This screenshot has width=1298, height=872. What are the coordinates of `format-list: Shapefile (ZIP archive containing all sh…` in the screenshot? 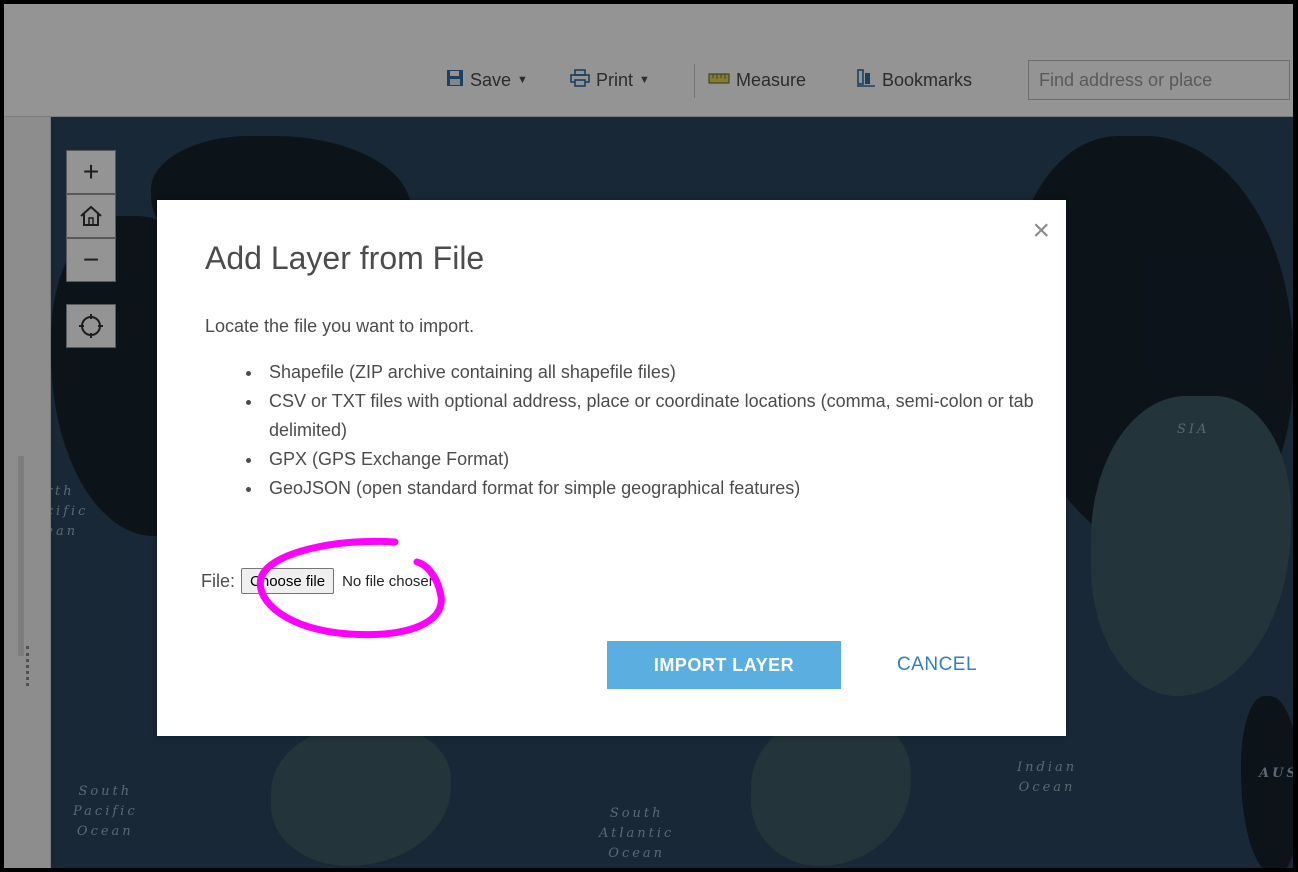 It's located at (643, 430).